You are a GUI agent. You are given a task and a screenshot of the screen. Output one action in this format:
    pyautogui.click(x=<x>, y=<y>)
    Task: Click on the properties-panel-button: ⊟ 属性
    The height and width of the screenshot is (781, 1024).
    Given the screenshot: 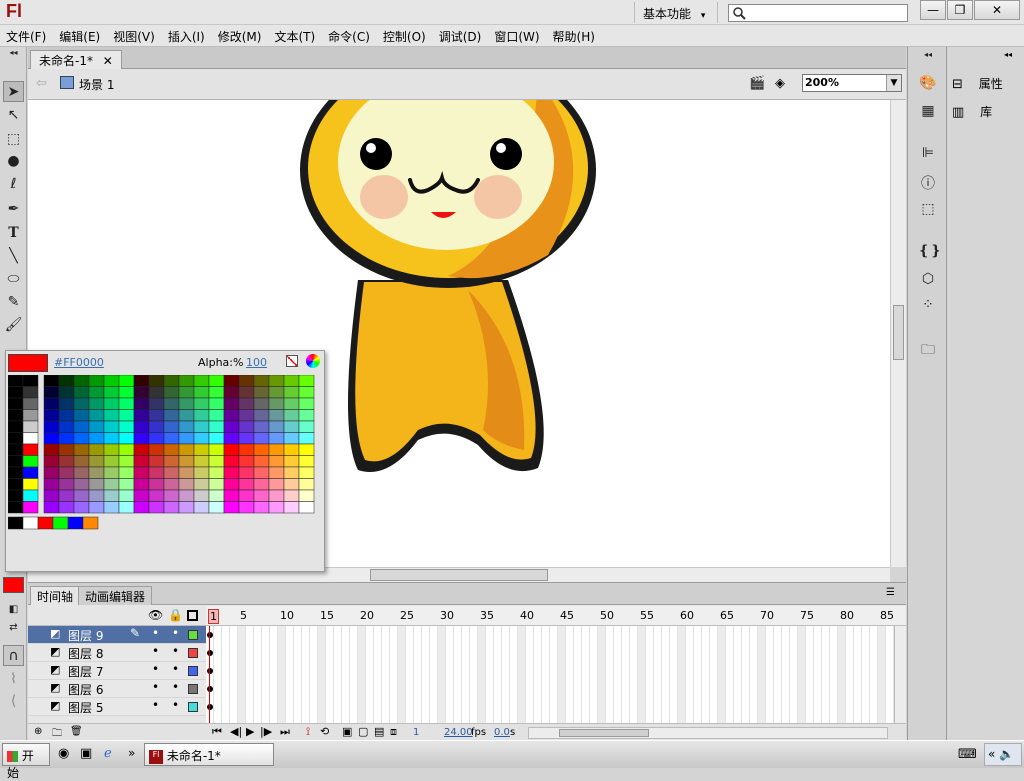 What is the action you would take?
    pyautogui.click(x=987, y=86)
    